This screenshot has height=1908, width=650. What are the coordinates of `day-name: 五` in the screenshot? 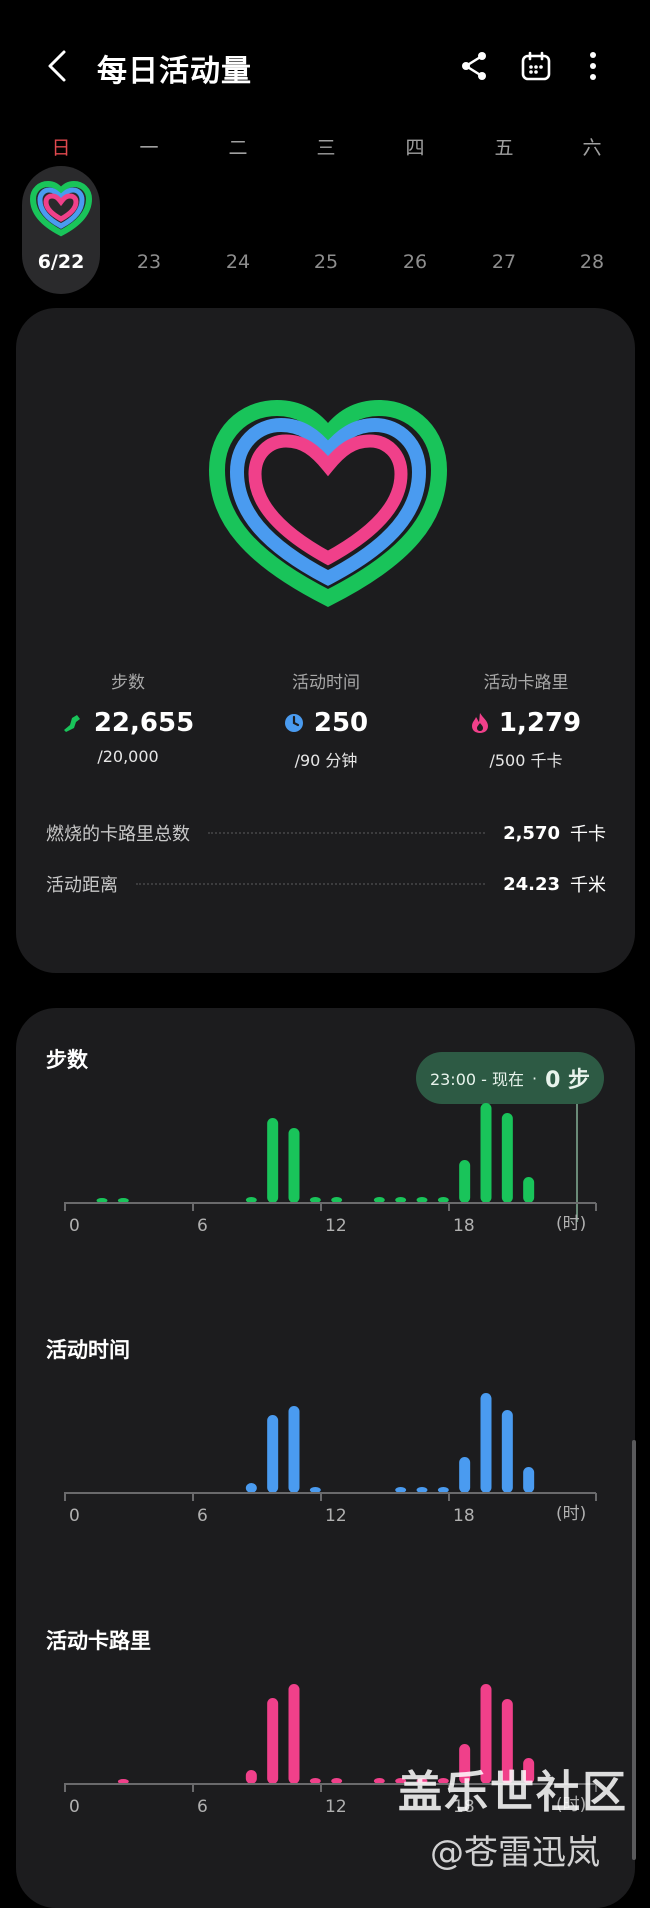 It's located at (504, 148).